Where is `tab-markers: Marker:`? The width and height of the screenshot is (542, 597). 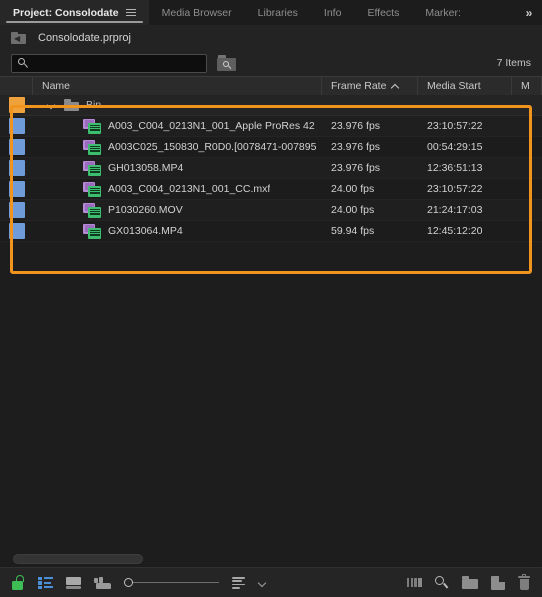 tab-markers: Marker: is located at coordinates (443, 12).